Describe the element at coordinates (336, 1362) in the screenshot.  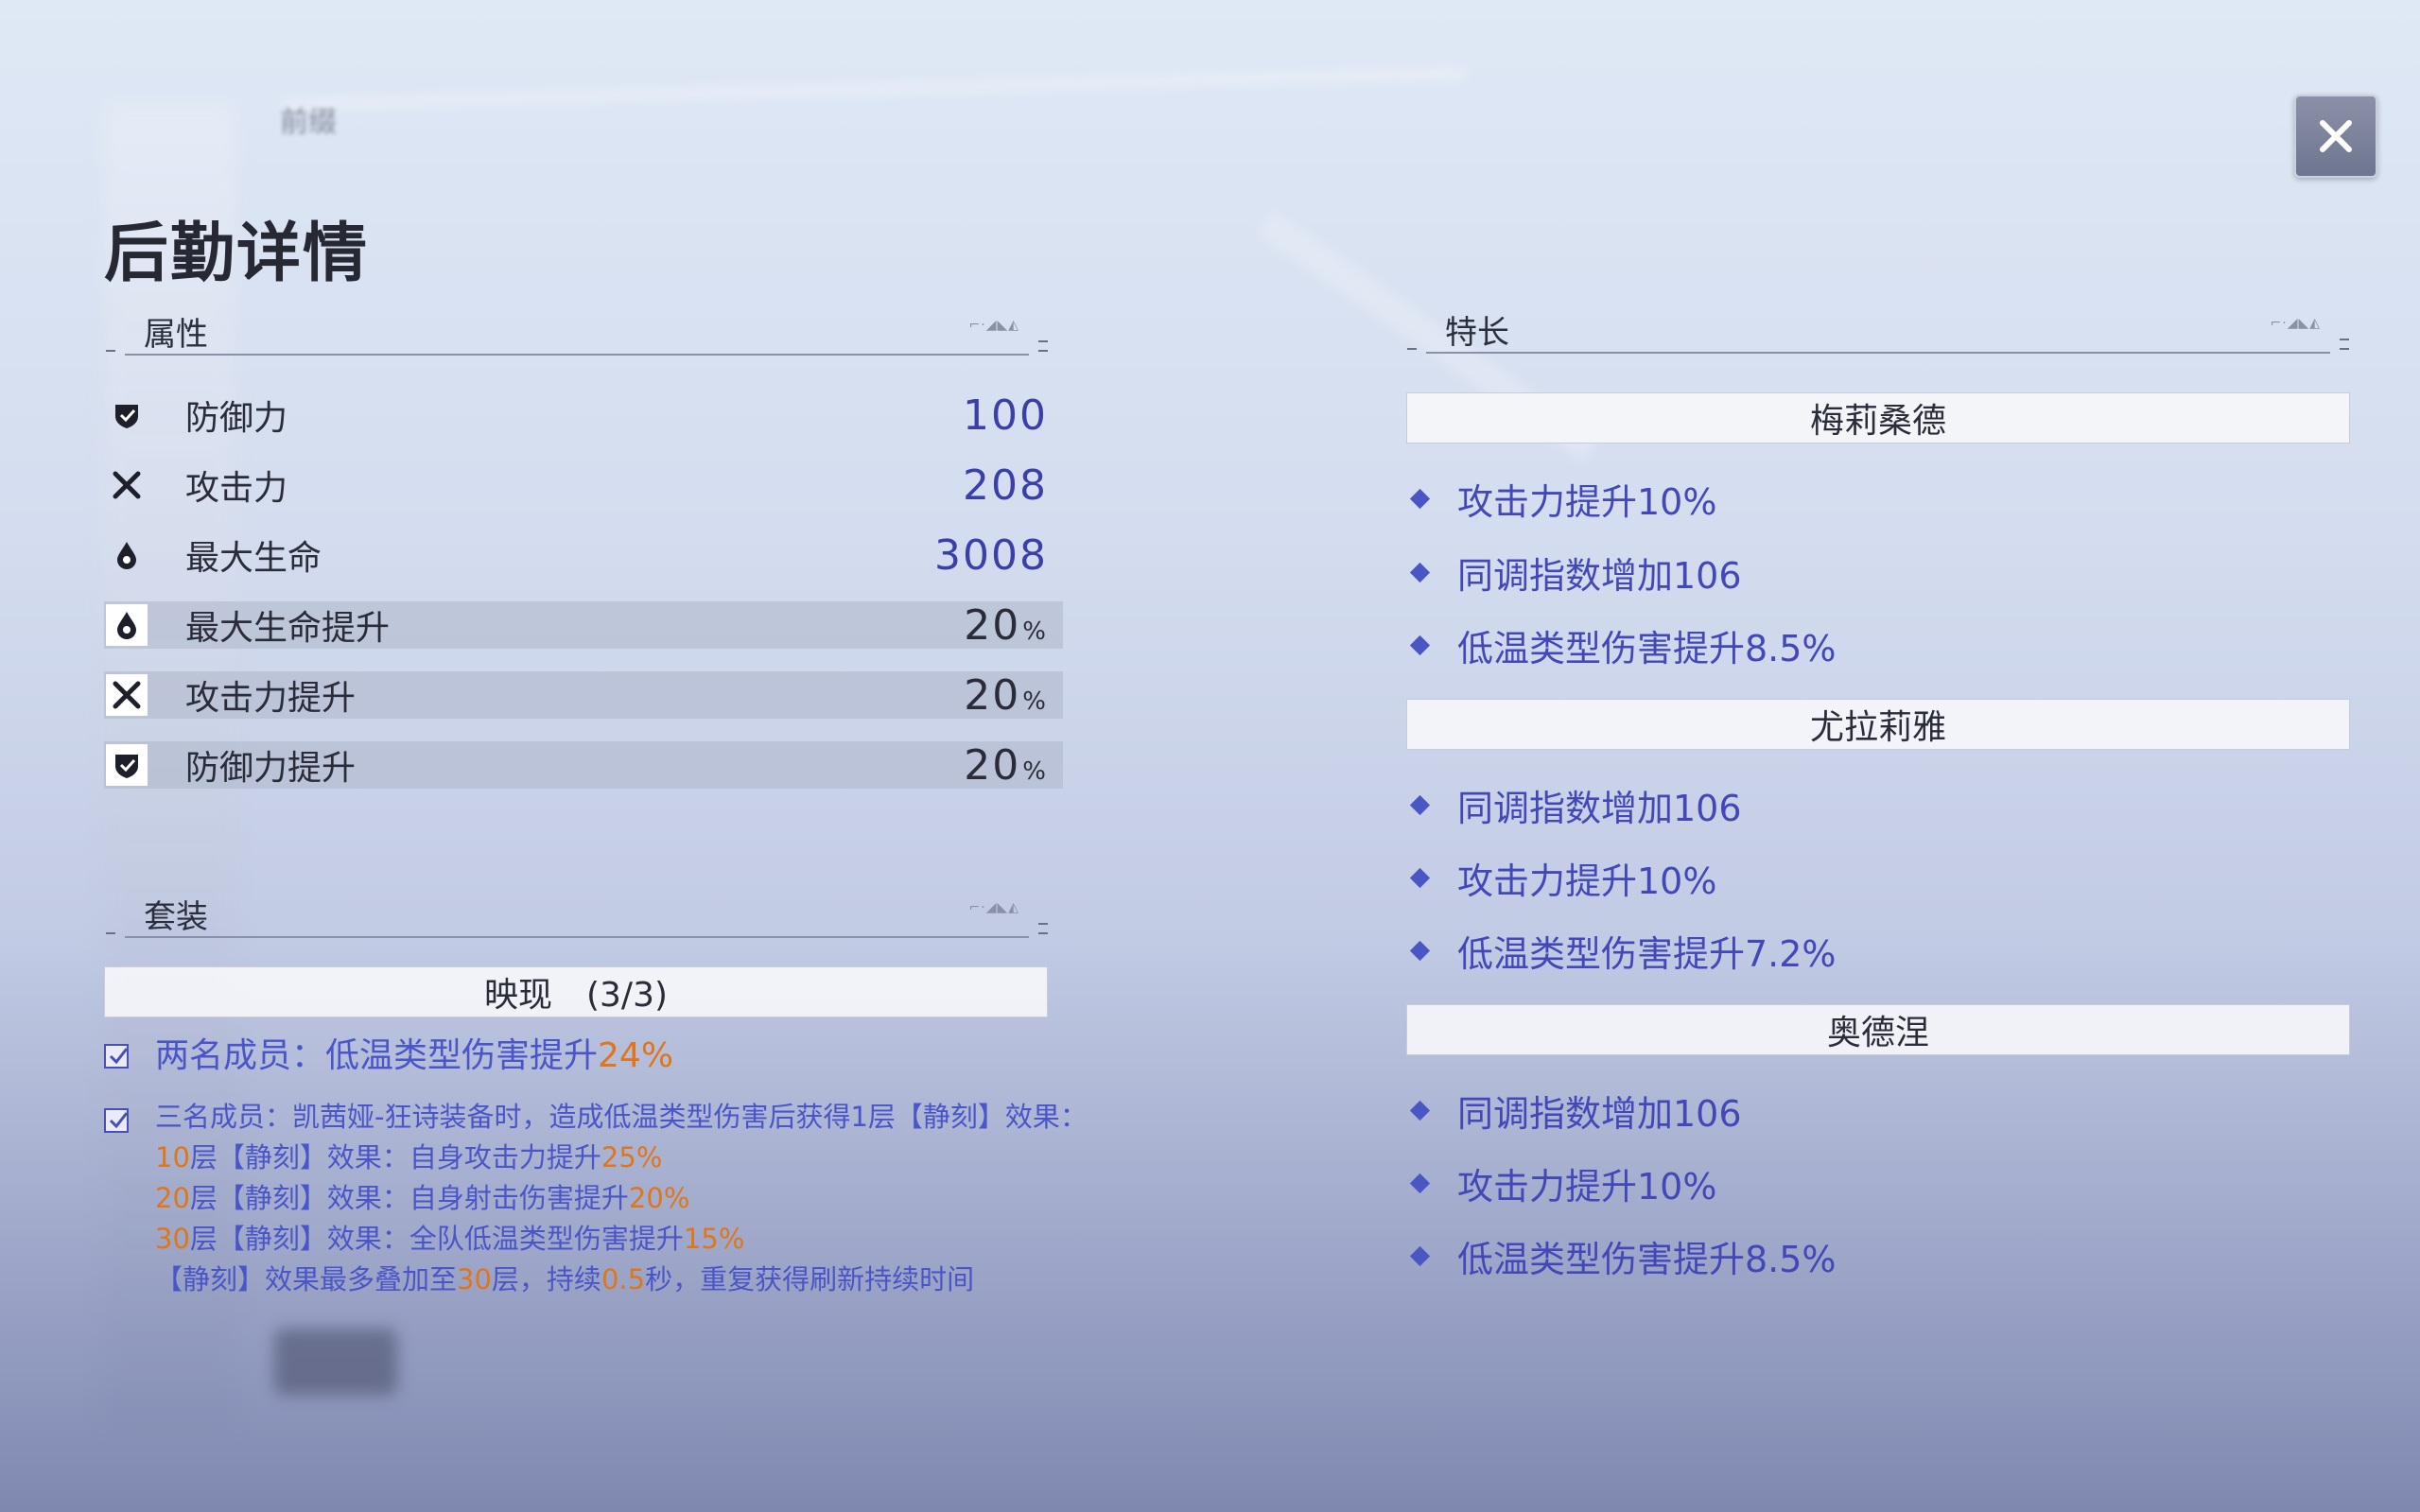
I see `background-blob` at that location.